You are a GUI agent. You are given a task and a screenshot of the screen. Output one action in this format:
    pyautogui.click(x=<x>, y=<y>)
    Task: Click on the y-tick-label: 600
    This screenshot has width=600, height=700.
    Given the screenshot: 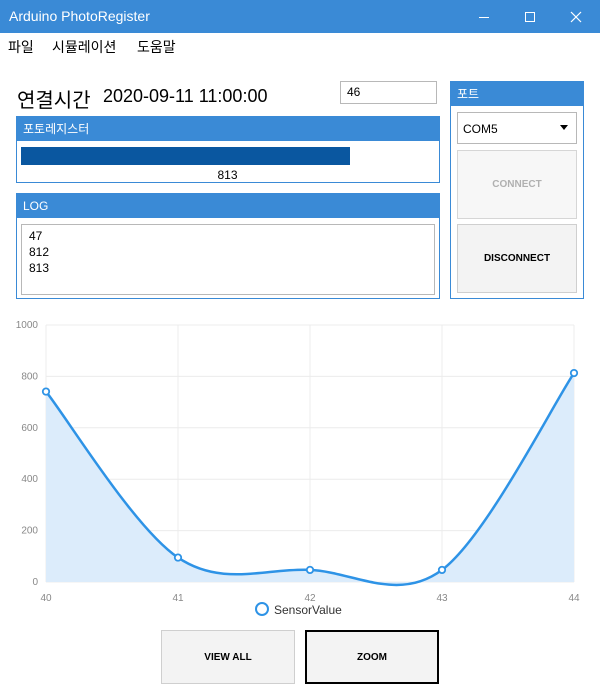 What is the action you would take?
    pyautogui.click(x=29, y=428)
    